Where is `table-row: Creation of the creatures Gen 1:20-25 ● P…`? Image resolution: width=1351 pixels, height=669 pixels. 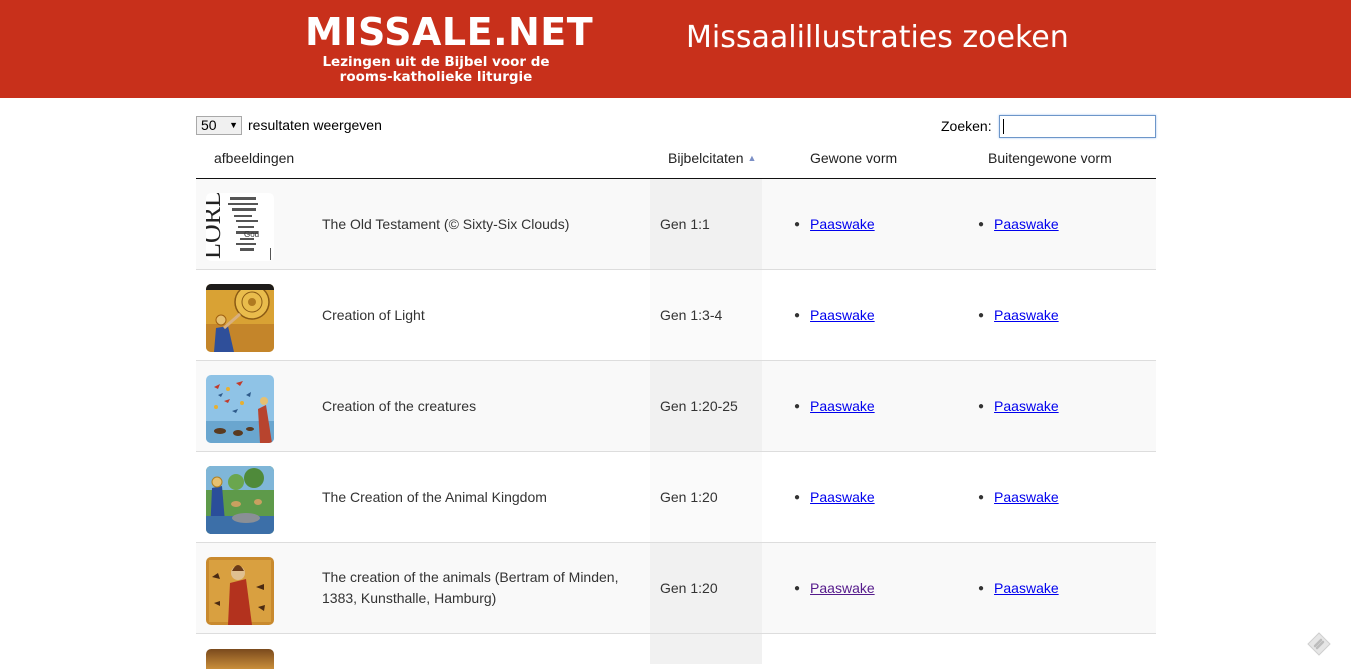
table-row: Creation of the creatures Gen 1:20-25 ● P… is located at coordinates (676, 406).